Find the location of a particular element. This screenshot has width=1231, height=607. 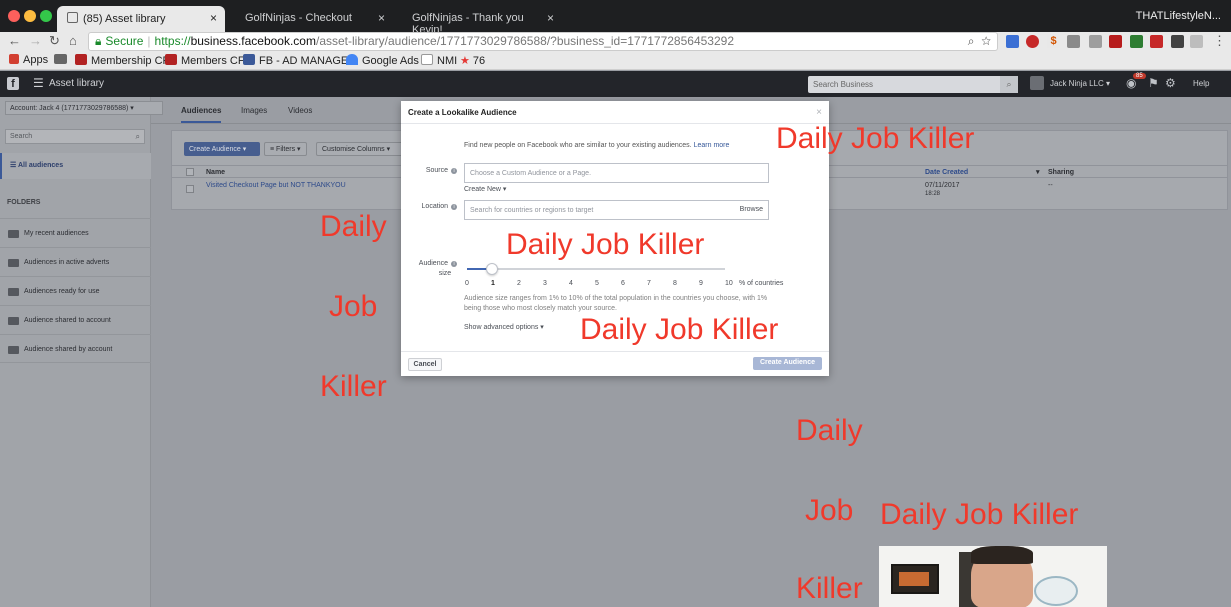

forward-arrow-icon: → is located at coordinates (35, 40).